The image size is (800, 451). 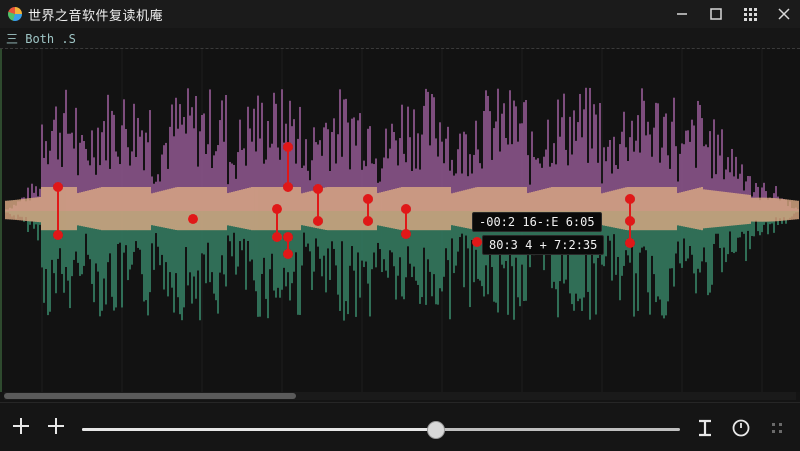 I want to click on scrollbar-thumb, so click(x=150, y=396).